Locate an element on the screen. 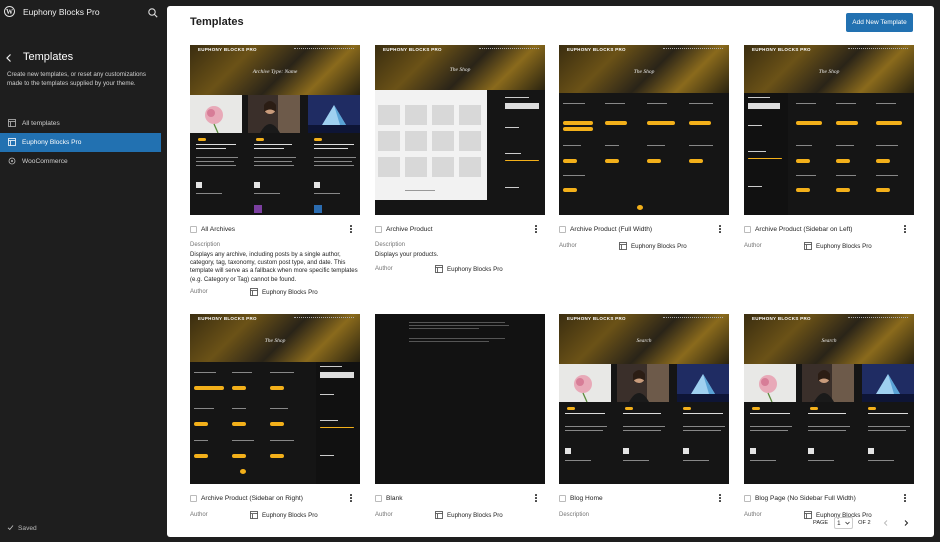 This screenshot has width=940, height=542. template-preview: EUPHONY BLOCKS PRO Archive Type: Name is located at coordinates (275, 130).